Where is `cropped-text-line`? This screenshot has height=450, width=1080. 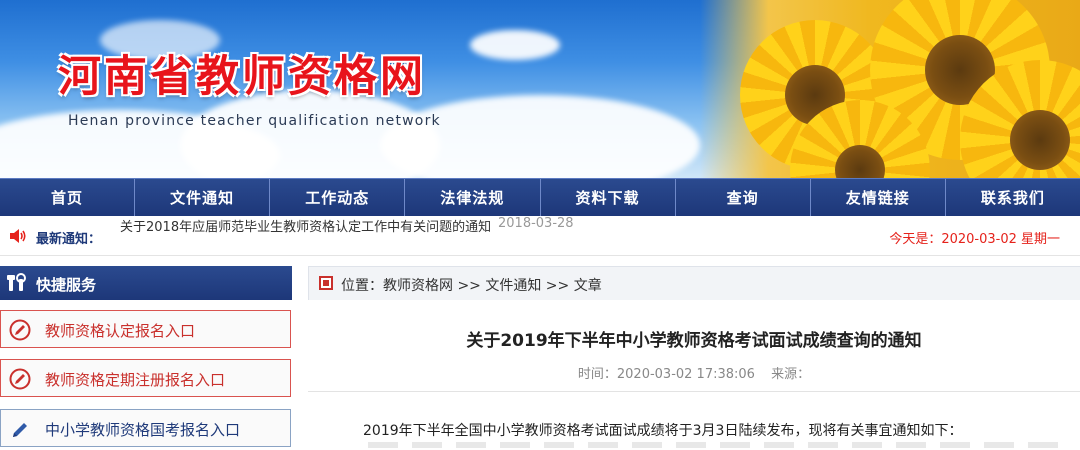 cropped-text-line is located at coordinates (718, 445).